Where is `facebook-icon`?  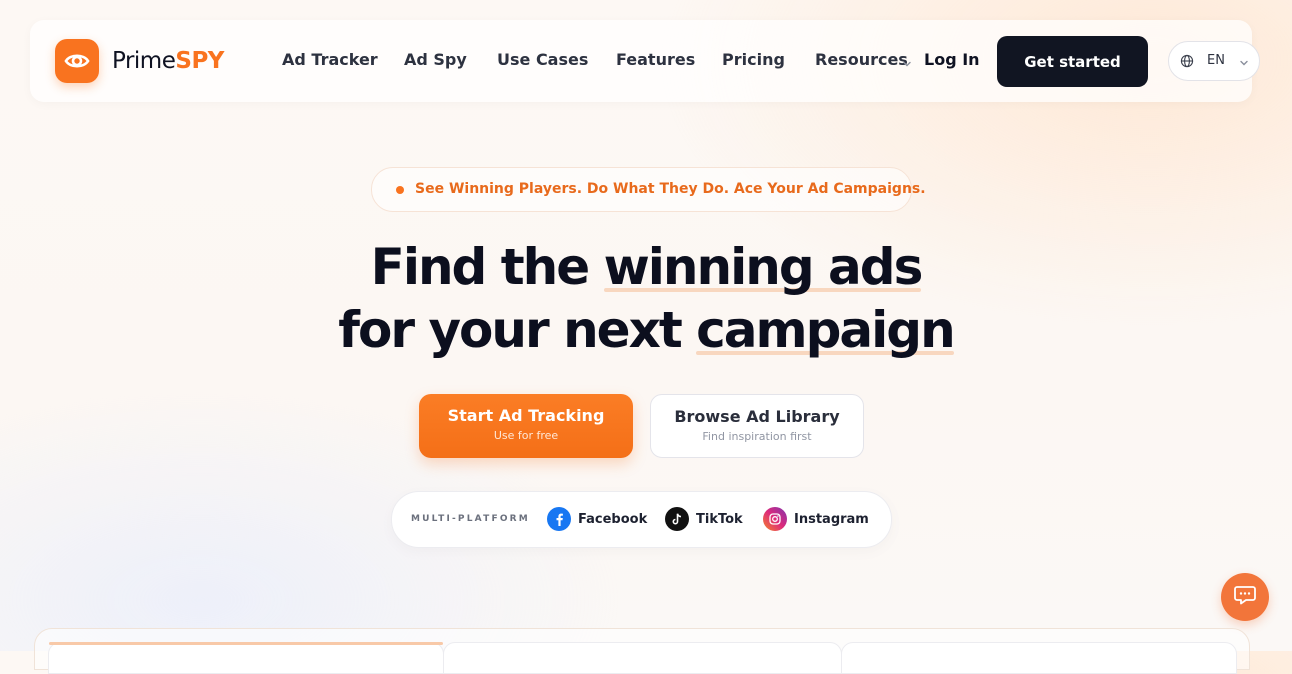 facebook-icon is located at coordinates (559, 519).